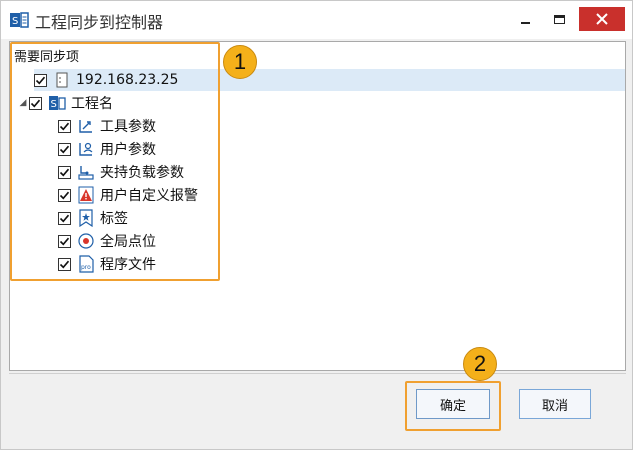  What do you see at coordinates (240, 62) in the screenshot?
I see `annotation-badge-1: 1` at bounding box center [240, 62].